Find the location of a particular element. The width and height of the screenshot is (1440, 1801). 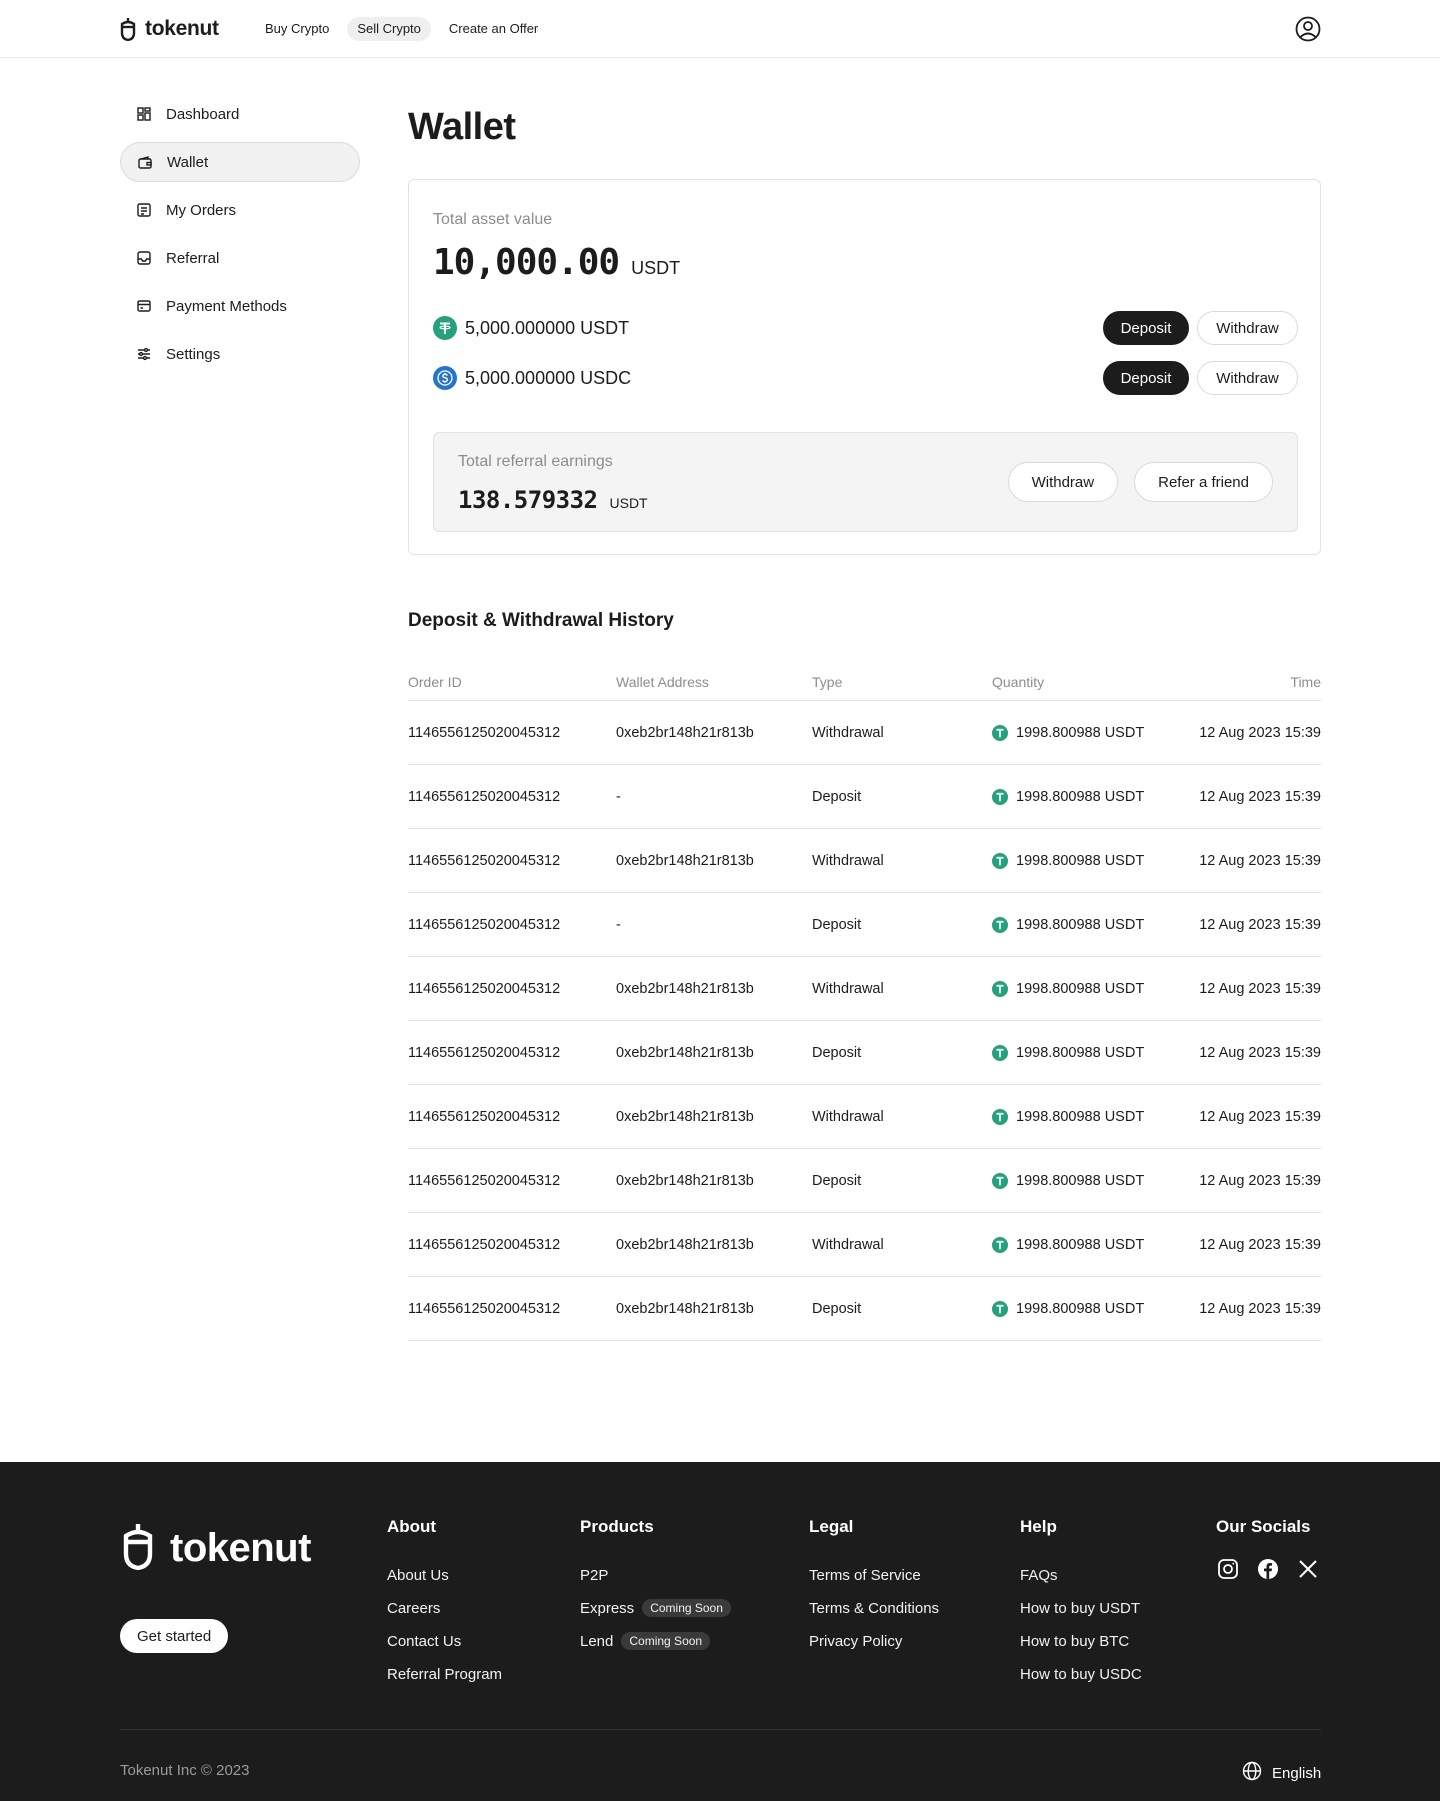

sidebar-item-referral: Referral is located at coordinates (240, 258).